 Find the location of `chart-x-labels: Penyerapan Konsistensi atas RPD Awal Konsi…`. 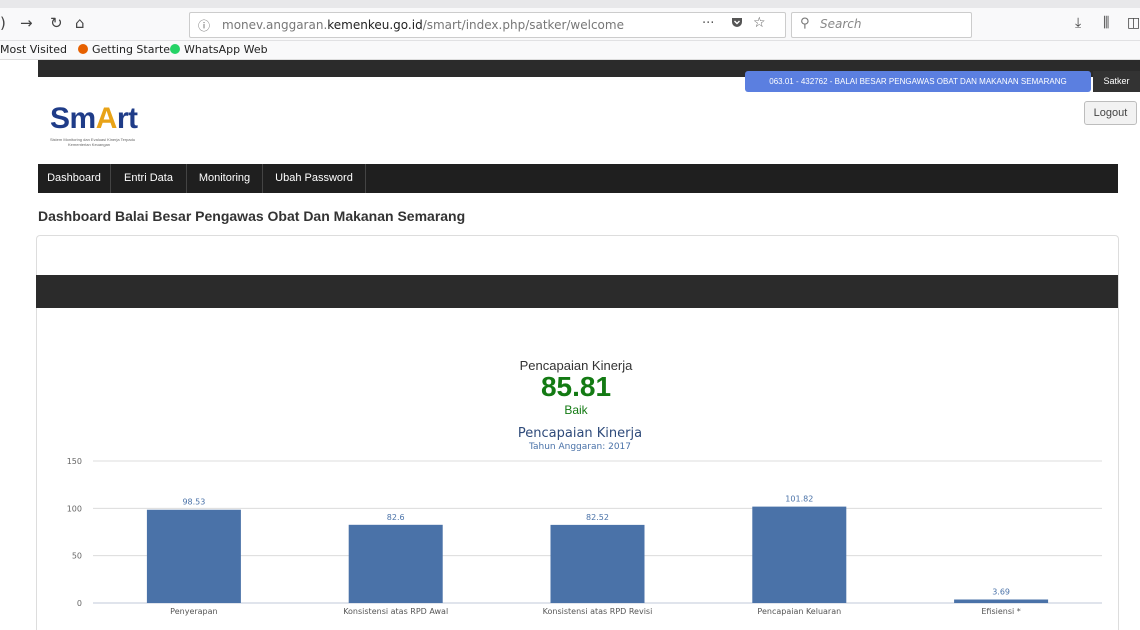

chart-x-labels: Penyerapan Konsistensi atas RPD Awal Konsi… is located at coordinates (595, 611).